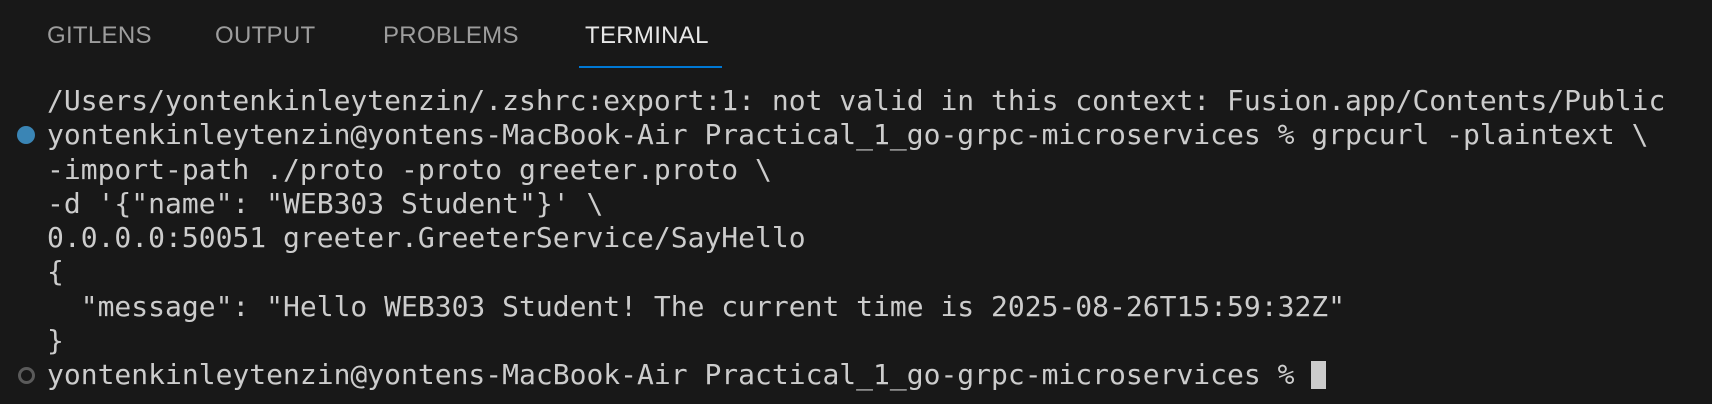 This screenshot has width=1712, height=404. I want to click on tab-output: OUTPUT, so click(265, 36).